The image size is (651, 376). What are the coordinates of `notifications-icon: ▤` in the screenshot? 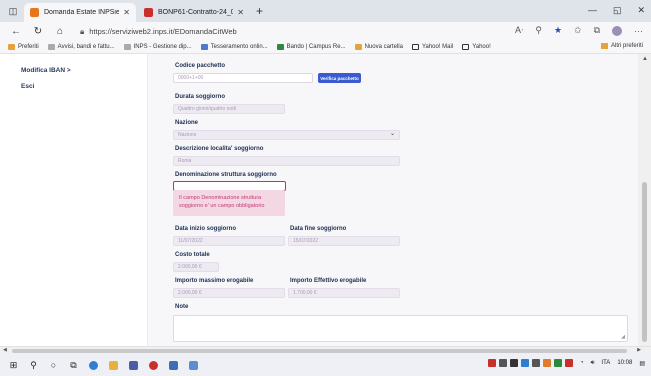 It's located at (642, 363).